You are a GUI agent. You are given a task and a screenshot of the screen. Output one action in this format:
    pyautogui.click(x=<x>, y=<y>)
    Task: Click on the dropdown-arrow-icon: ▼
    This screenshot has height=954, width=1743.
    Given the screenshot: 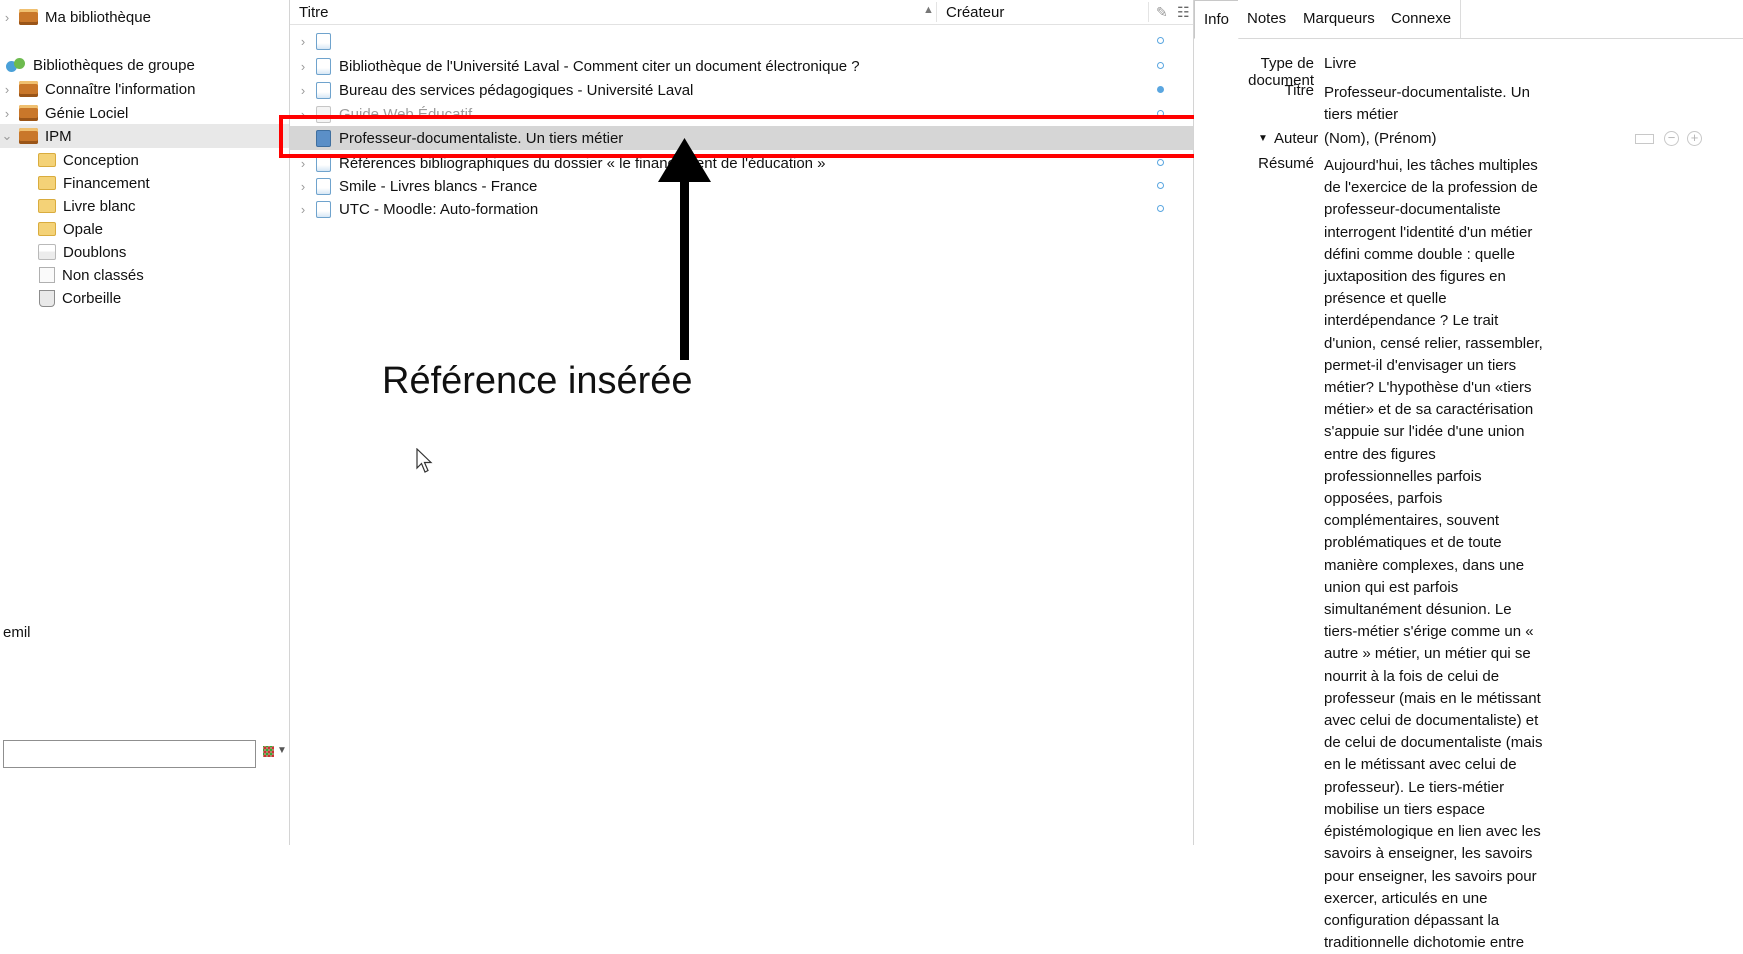 What is the action you would take?
    pyautogui.click(x=282, y=750)
    